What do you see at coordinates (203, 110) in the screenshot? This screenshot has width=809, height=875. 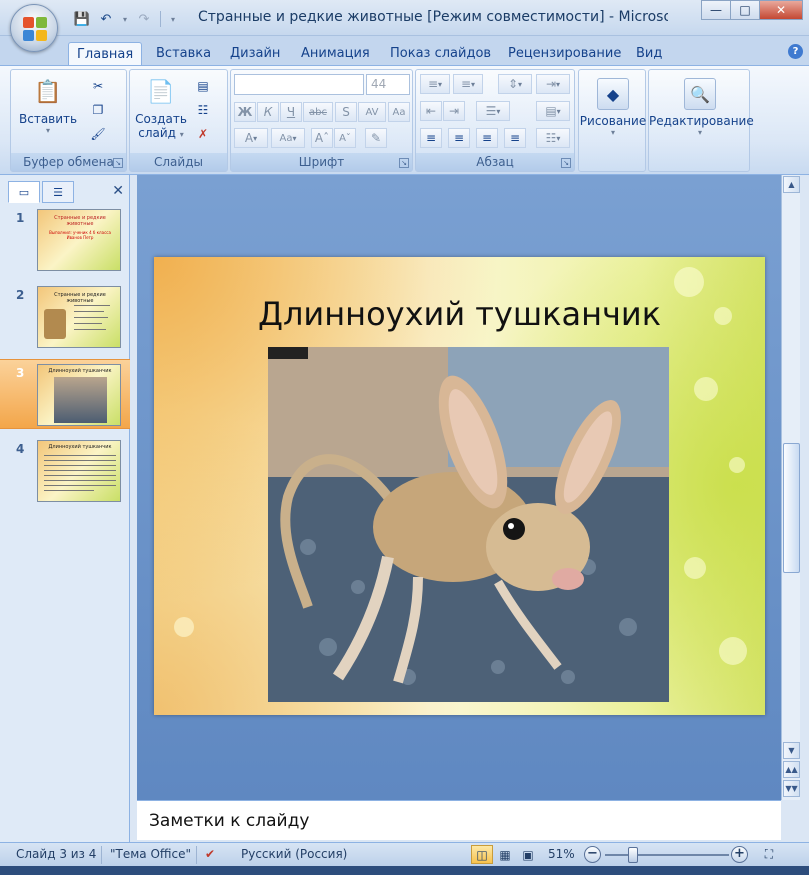 I see `reset-icon: ☷` at bounding box center [203, 110].